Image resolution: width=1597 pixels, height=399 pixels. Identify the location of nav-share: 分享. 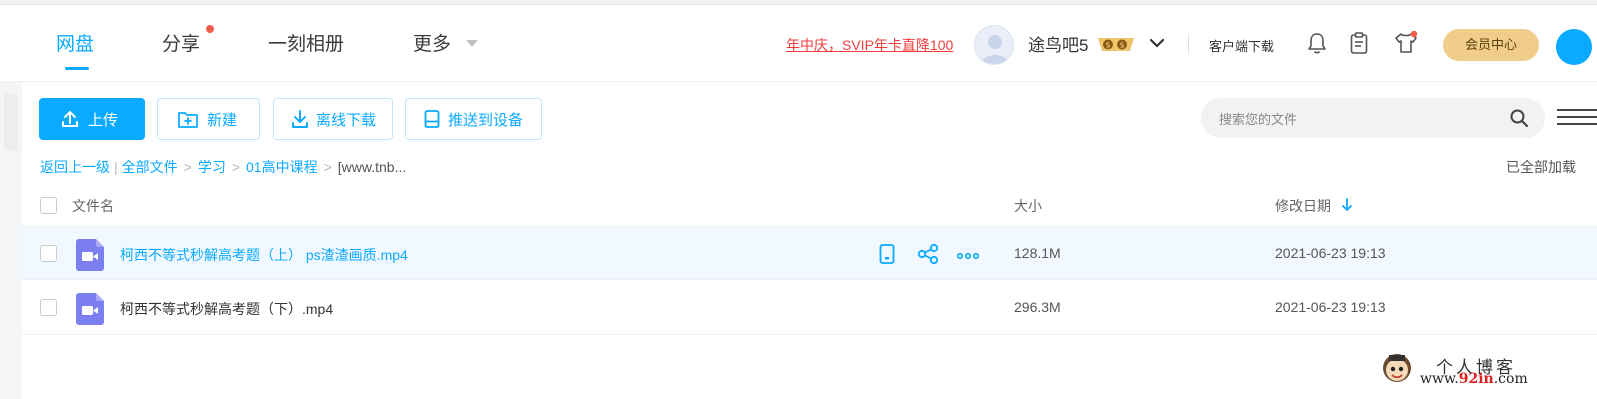
(181, 42).